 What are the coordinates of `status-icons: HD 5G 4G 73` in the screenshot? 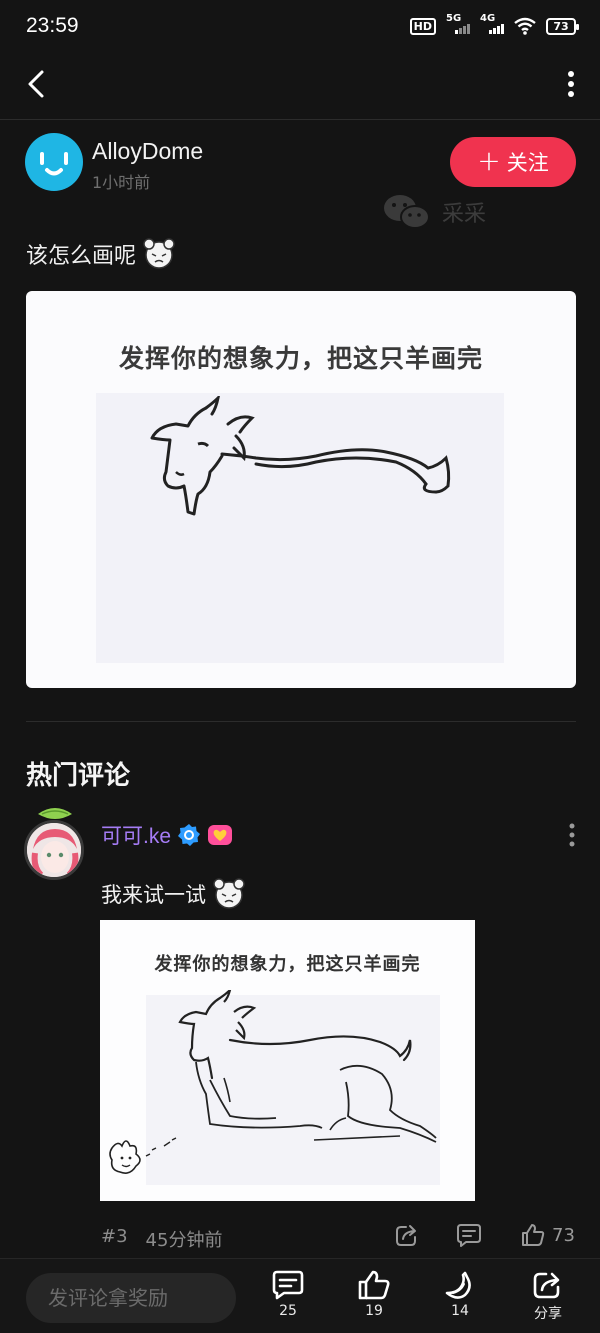 It's located at (494, 24).